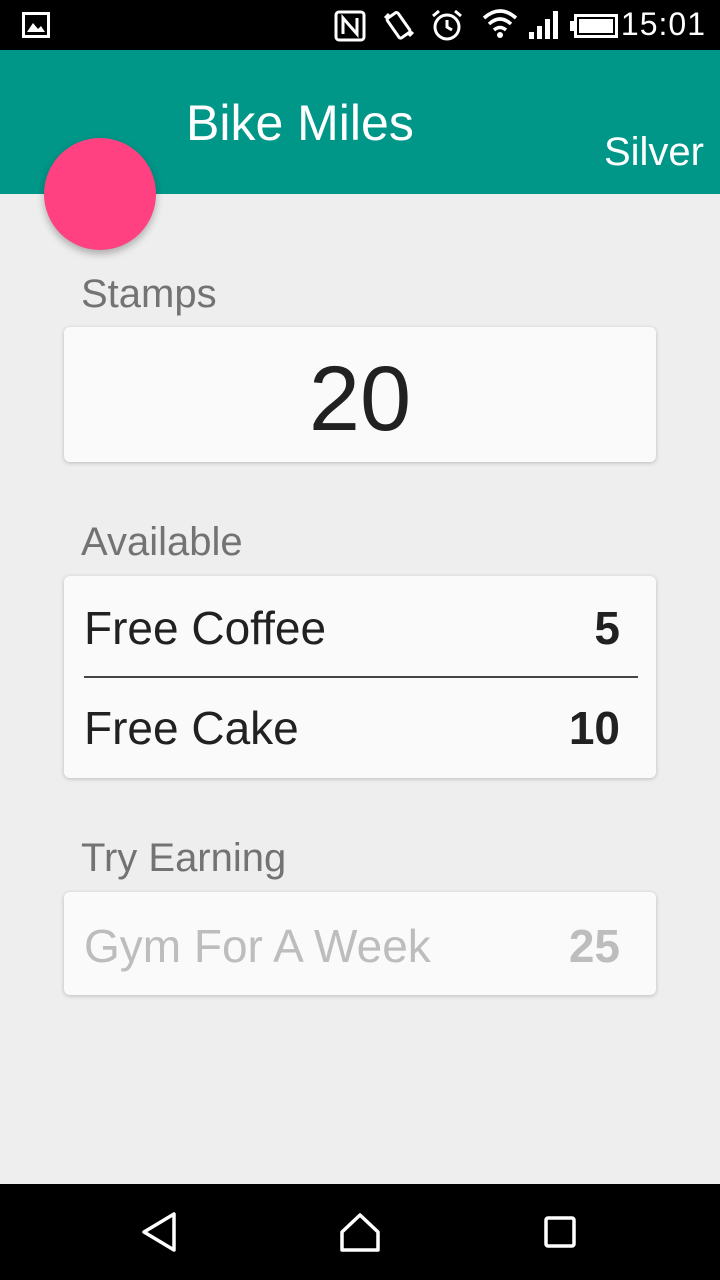 The image size is (720, 1280). What do you see at coordinates (352, 726) in the screenshot?
I see `reward-row-free-cake: Free Cake 10` at bounding box center [352, 726].